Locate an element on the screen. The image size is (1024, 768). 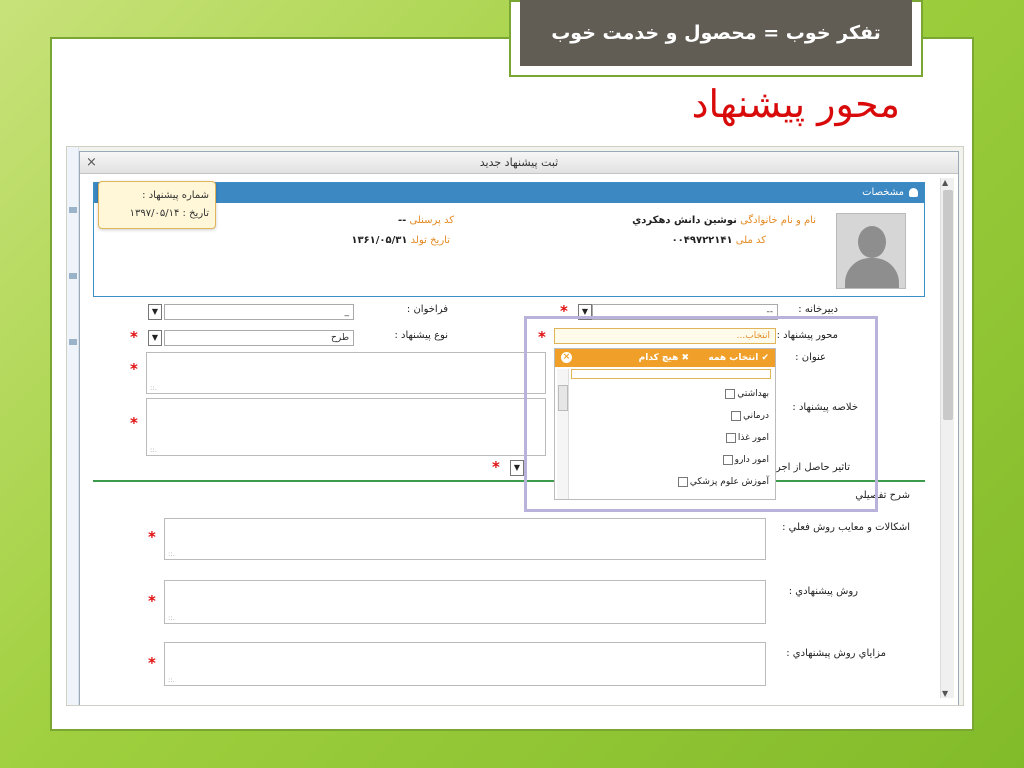
name-row: نام و نام خانوادگی نوشین دانش دهکردي is located at coordinates (724, 220).